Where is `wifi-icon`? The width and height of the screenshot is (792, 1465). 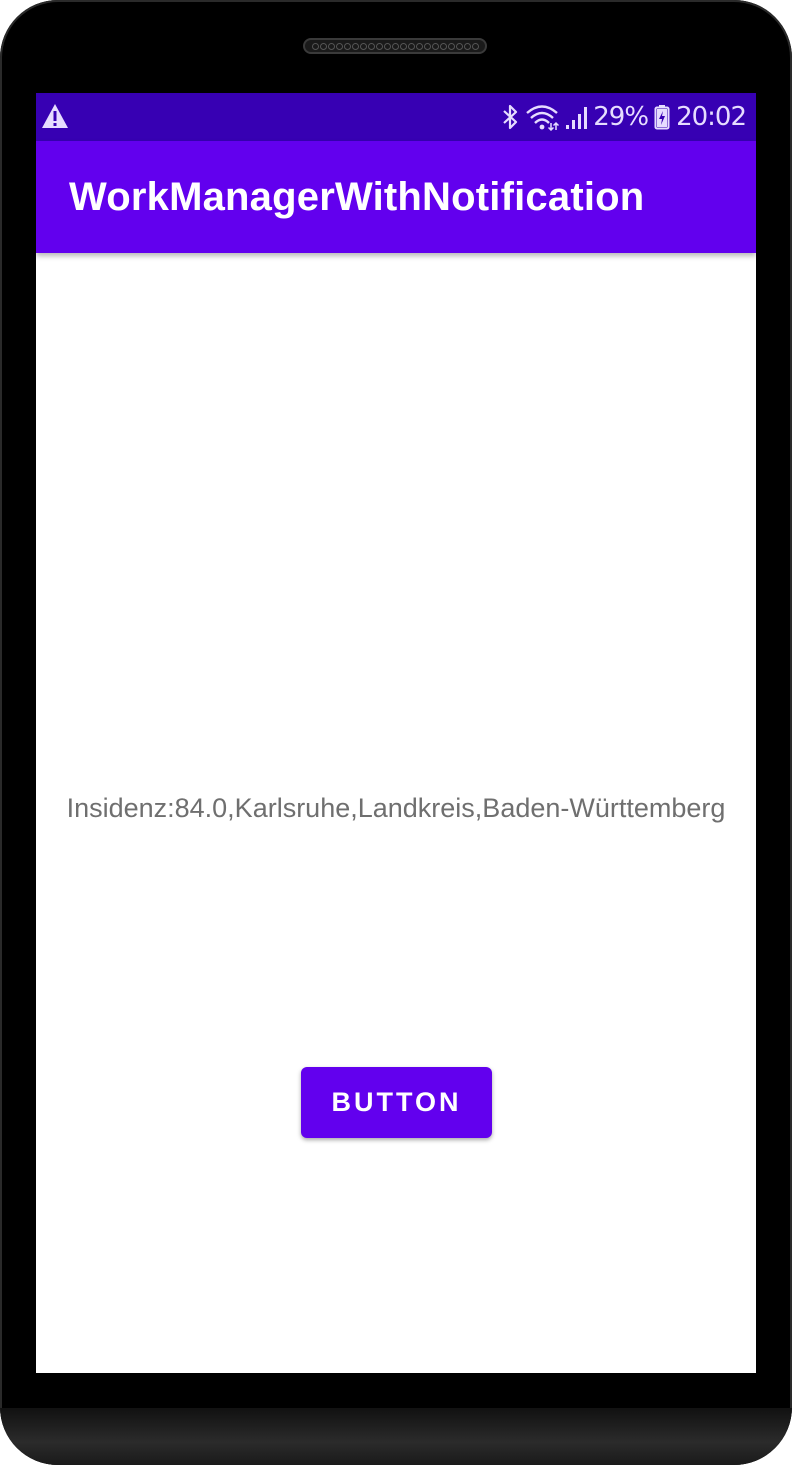
wifi-icon is located at coordinates (542, 117).